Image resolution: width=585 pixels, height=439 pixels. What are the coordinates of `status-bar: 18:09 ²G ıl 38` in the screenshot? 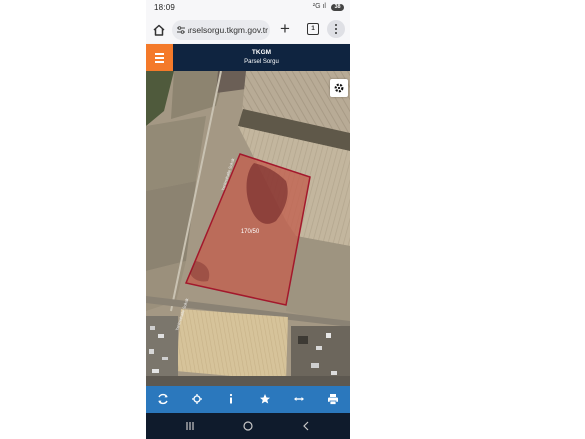 It's located at (248, 8).